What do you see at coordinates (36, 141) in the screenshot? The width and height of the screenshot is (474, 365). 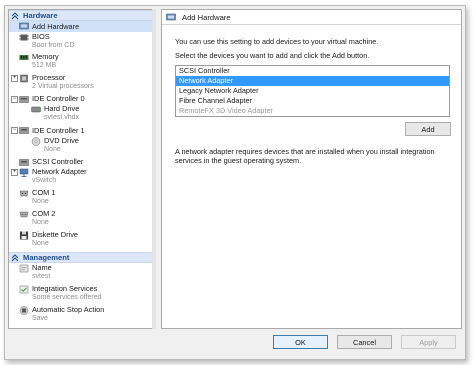 I see `dvd-drive-icon` at bounding box center [36, 141].